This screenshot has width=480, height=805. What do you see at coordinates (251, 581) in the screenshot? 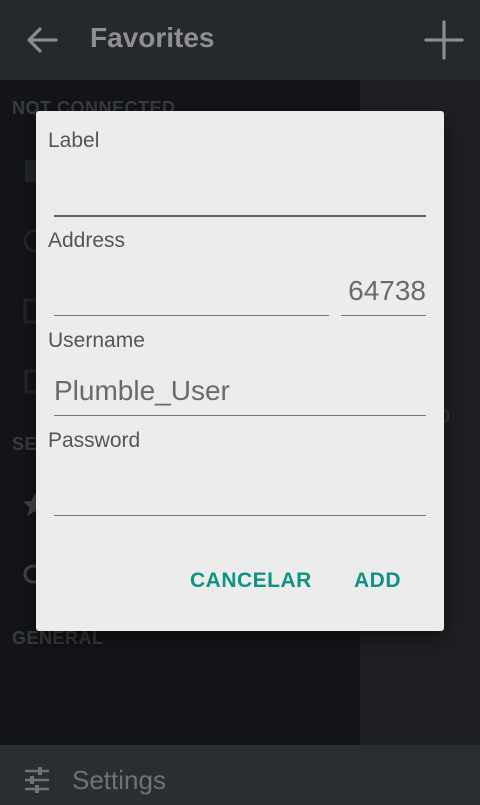
I see `cancel-button: CANCELAR` at bounding box center [251, 581].